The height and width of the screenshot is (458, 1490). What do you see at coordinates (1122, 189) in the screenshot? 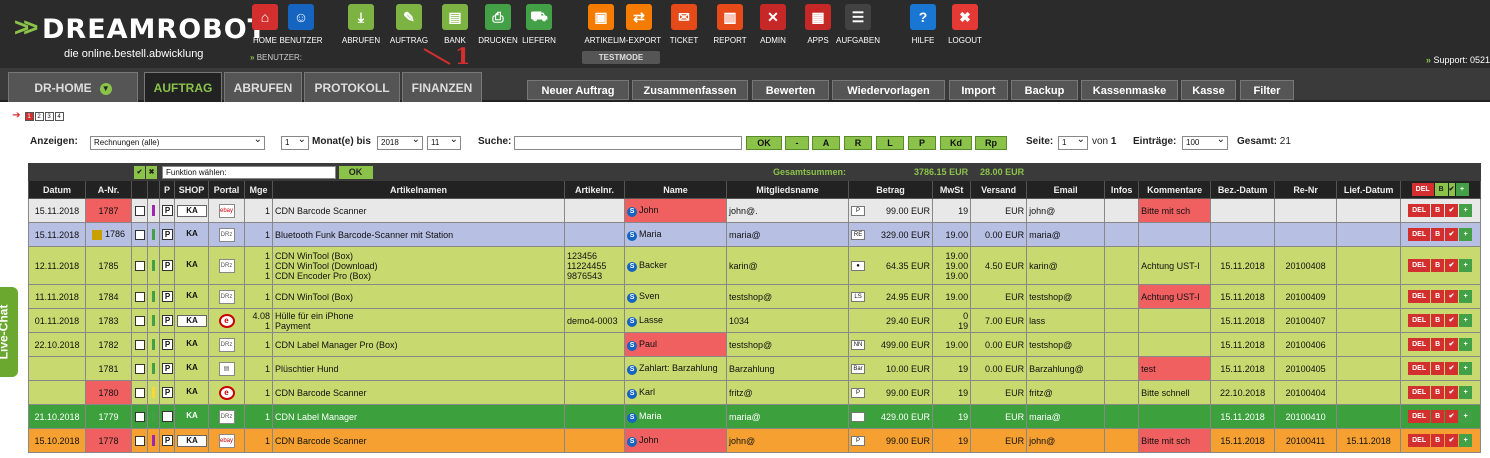
I see `col-header: Infos` at bounding box center [1122, 189].